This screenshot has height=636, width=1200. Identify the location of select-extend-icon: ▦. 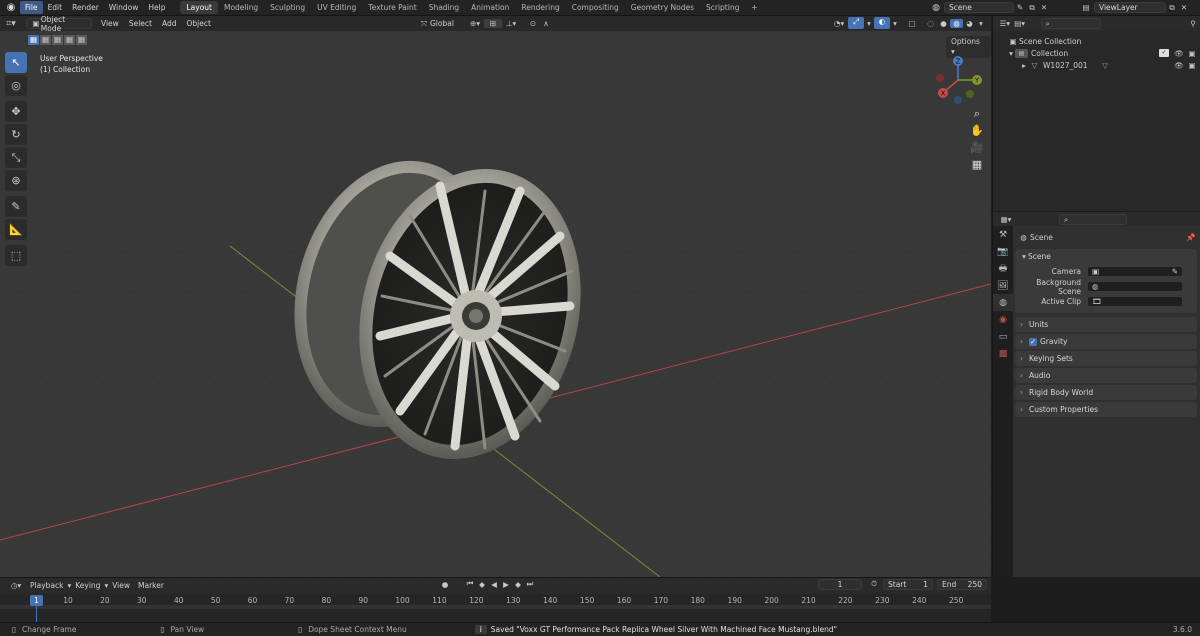
(45, 40).